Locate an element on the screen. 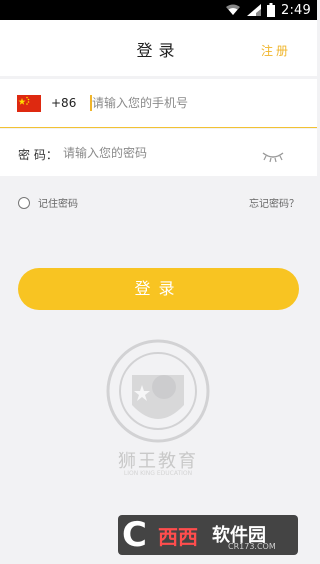 The height and width of the screenshot is (564, 320). password-input is located at coordinates (153, 153).